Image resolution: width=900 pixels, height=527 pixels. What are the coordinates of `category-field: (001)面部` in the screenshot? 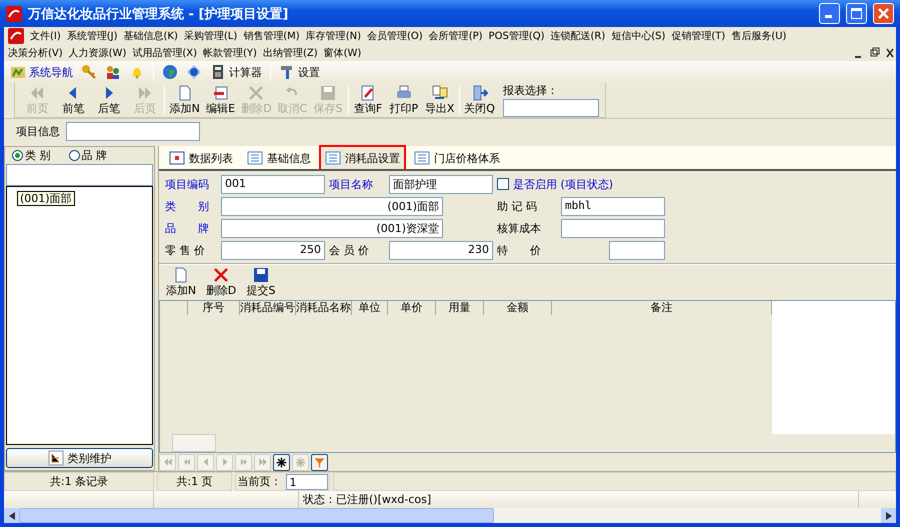 It's located at (332, 206).